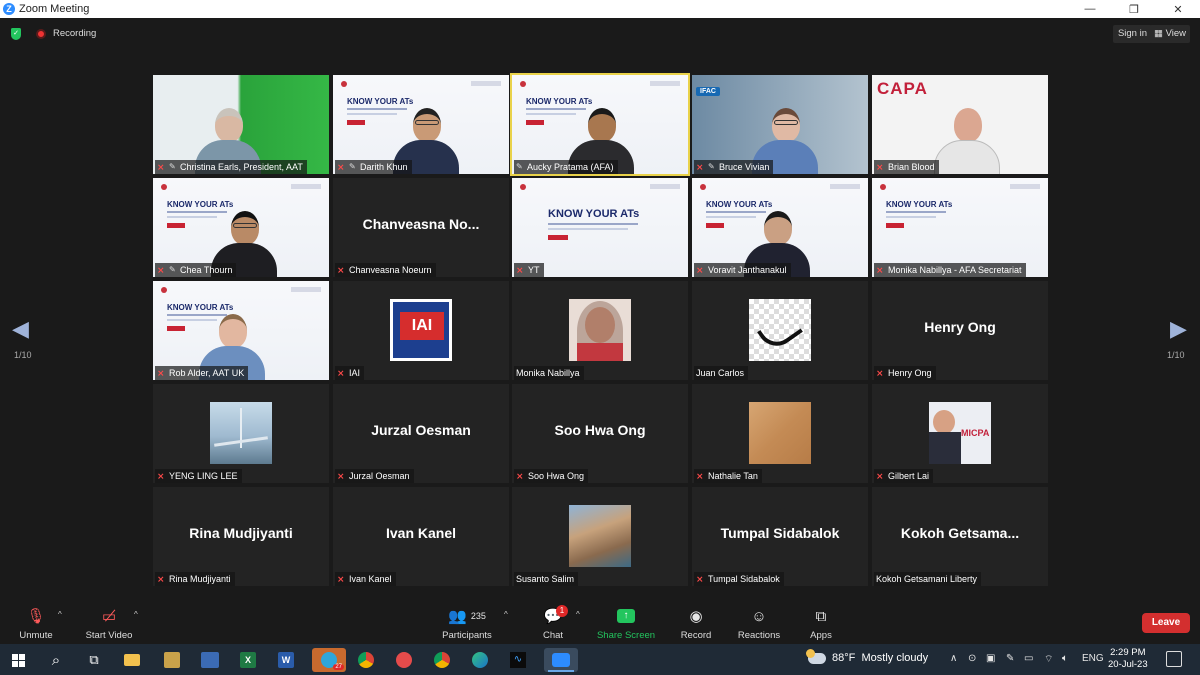 The width and height of the screenshot is (1200, 675). Describe the element at coordinates (210, 660) in the screenshot. I see `calendar-app-icon` at that location.